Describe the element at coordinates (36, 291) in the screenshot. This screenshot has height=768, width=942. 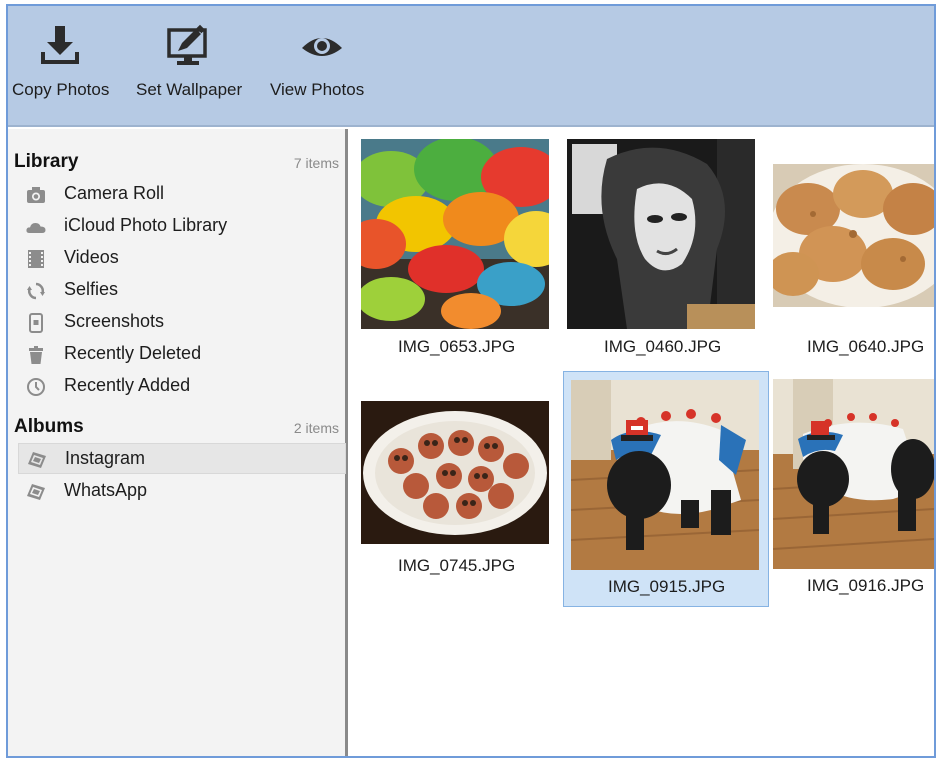
I see `rotate-icon` at that location.